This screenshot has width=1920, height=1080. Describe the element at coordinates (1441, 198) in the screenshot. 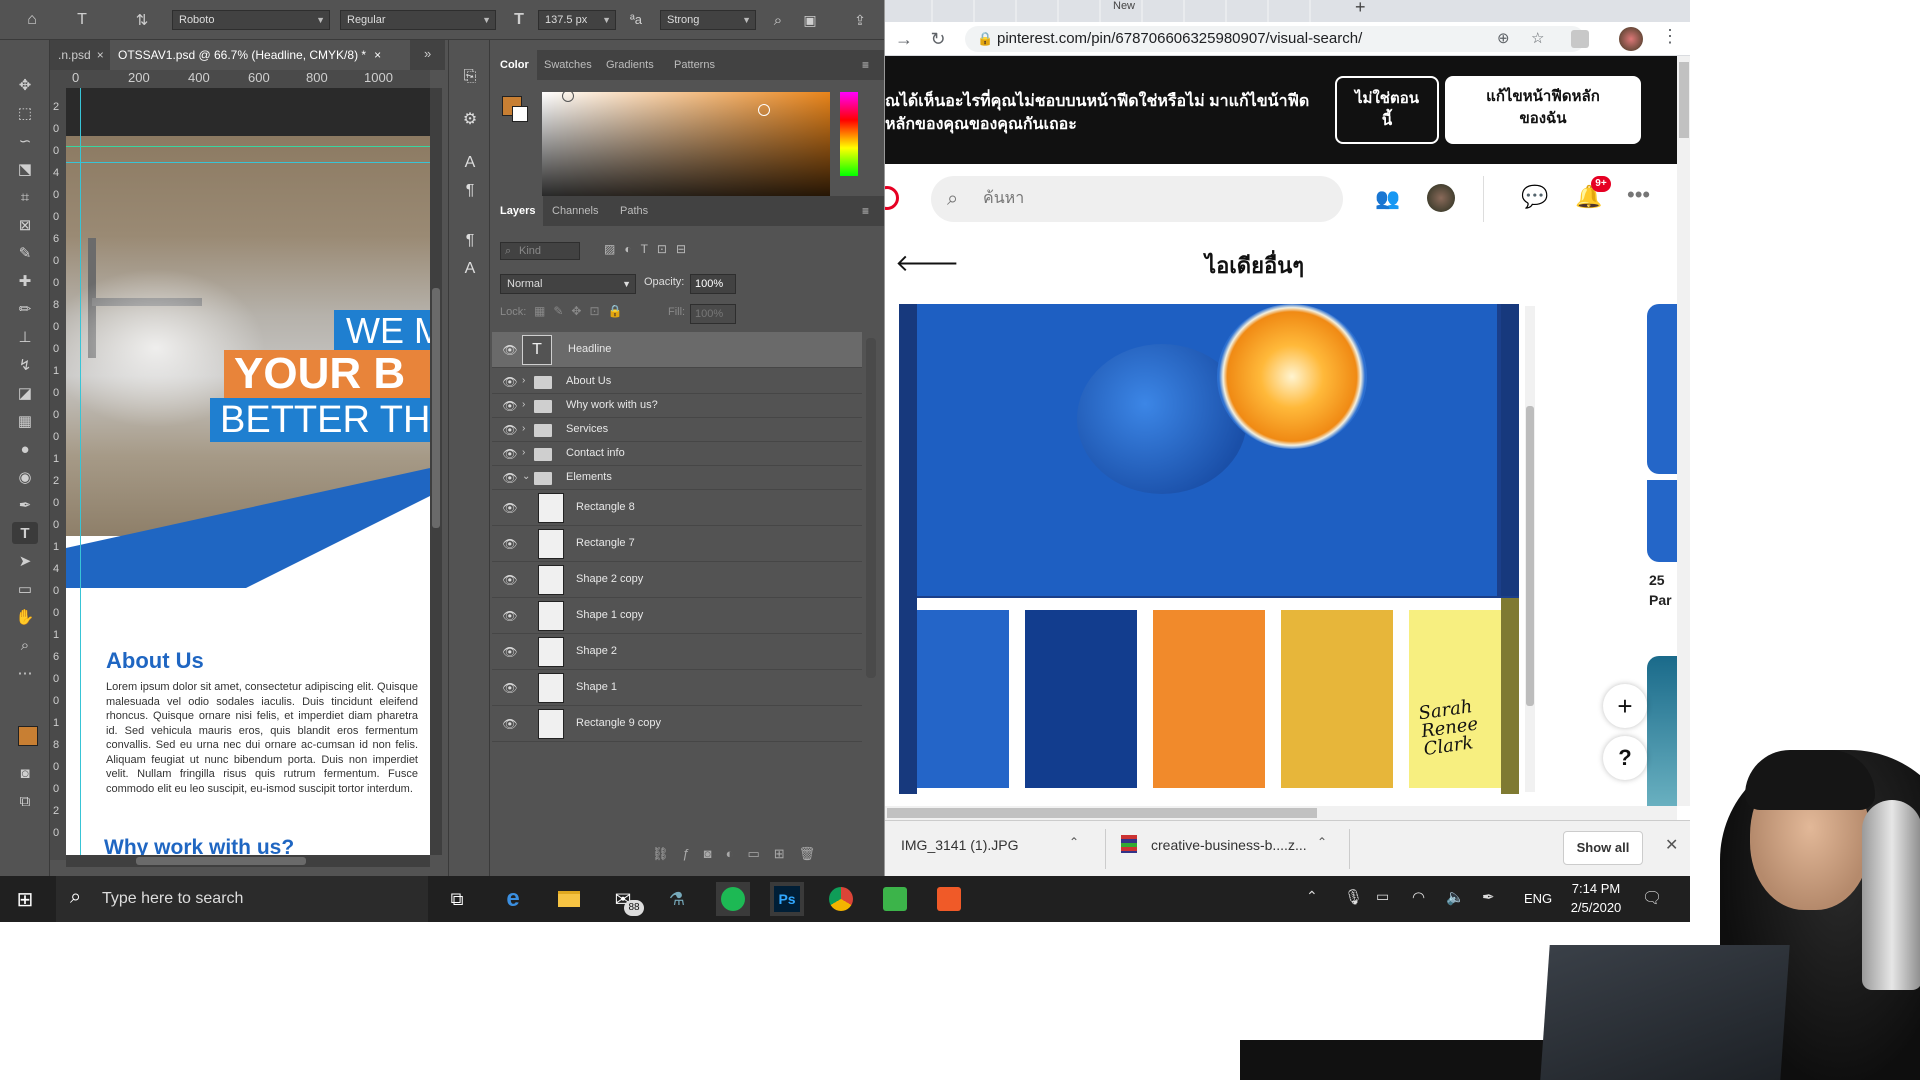

I see `user-avatar` at that location.